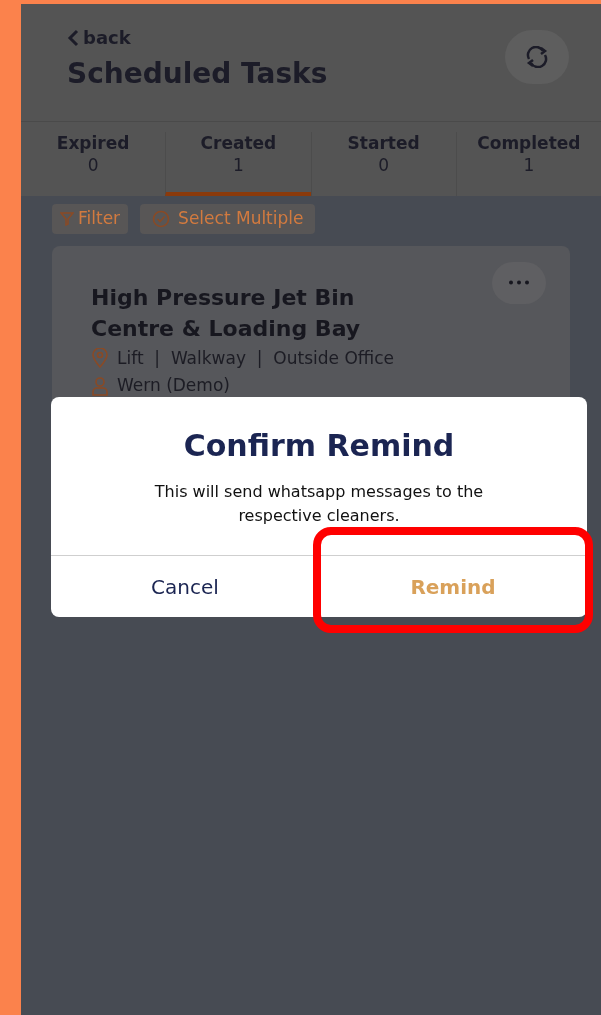 The image size is (601, 1015). I want to click on dialog-title: Confirm Remind, so click(319, 446).